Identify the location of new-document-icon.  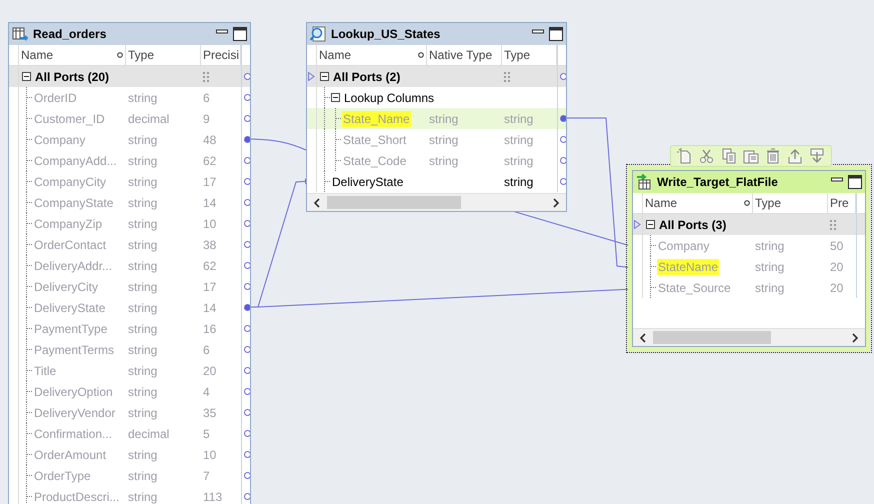
(685, 156).